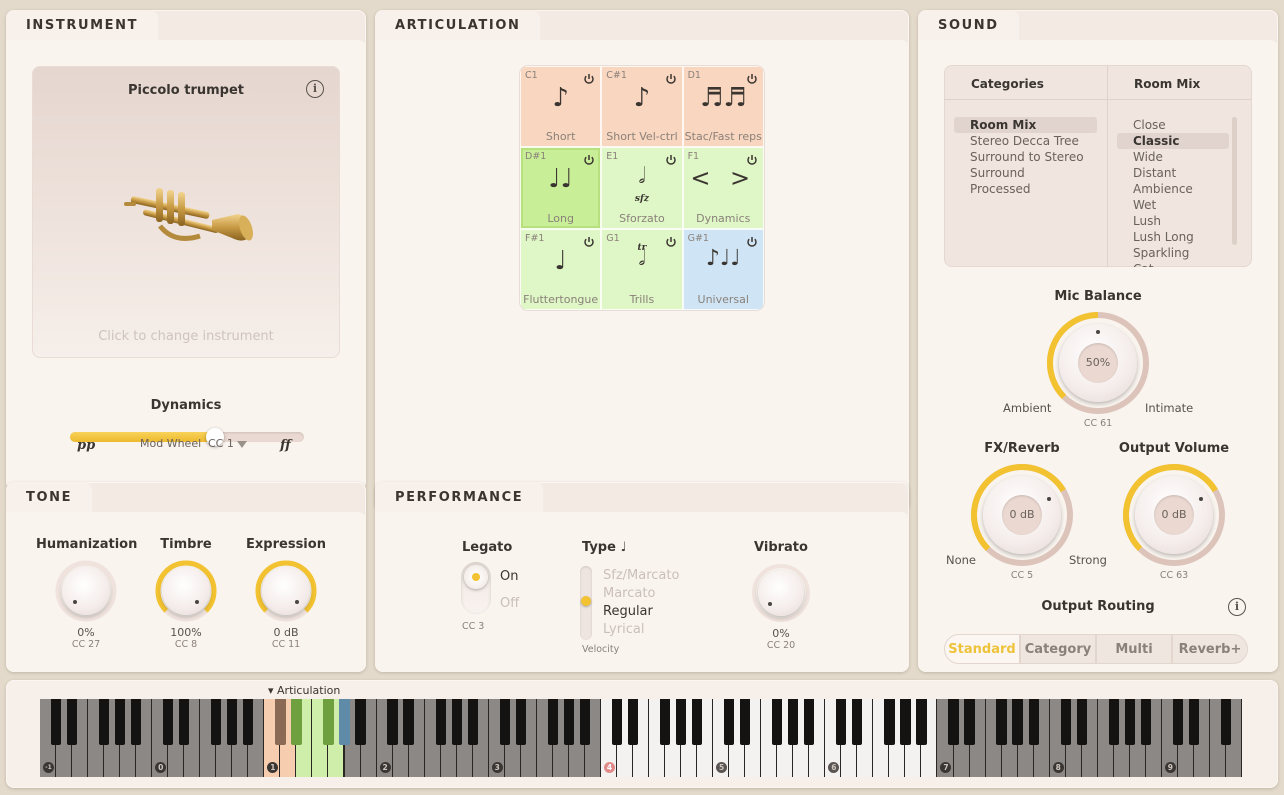 The height and width of the screenshot is (795, 1284). Describe the element at coordinates (315, 89) in the screenshot. I see `info-icon: i` at that location.